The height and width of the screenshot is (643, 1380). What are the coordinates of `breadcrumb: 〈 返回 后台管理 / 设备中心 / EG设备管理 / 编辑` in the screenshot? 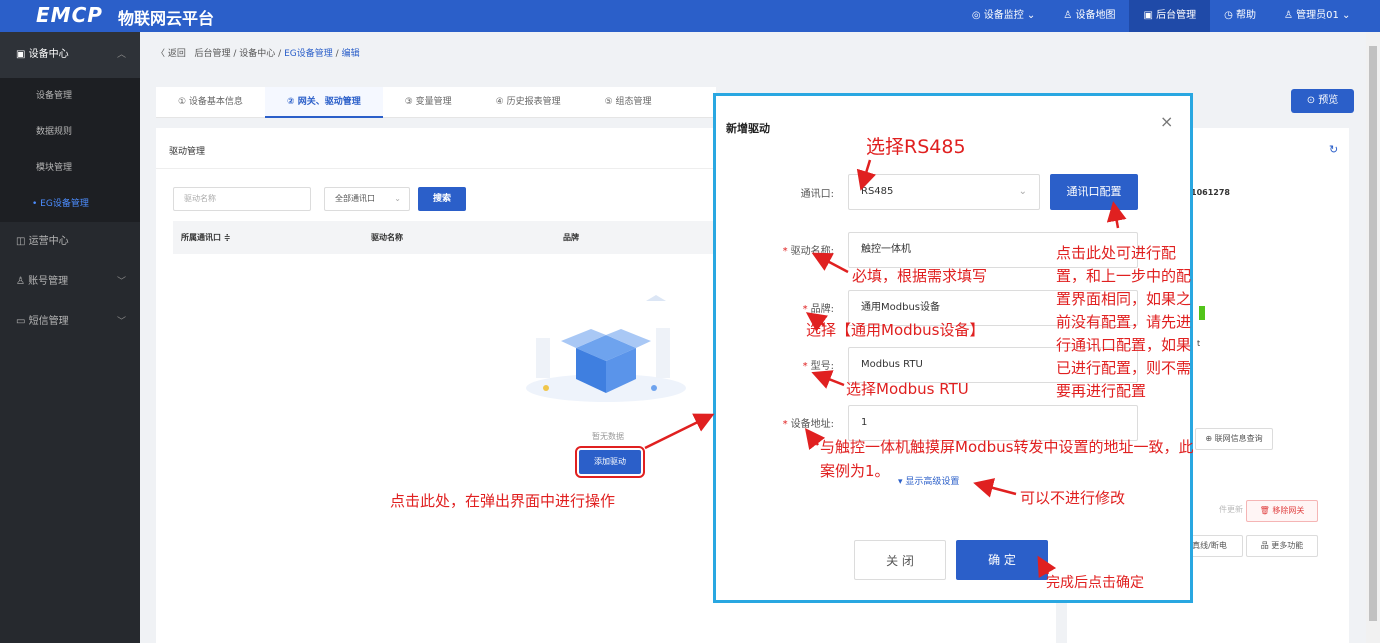 It's located at (258, 52).